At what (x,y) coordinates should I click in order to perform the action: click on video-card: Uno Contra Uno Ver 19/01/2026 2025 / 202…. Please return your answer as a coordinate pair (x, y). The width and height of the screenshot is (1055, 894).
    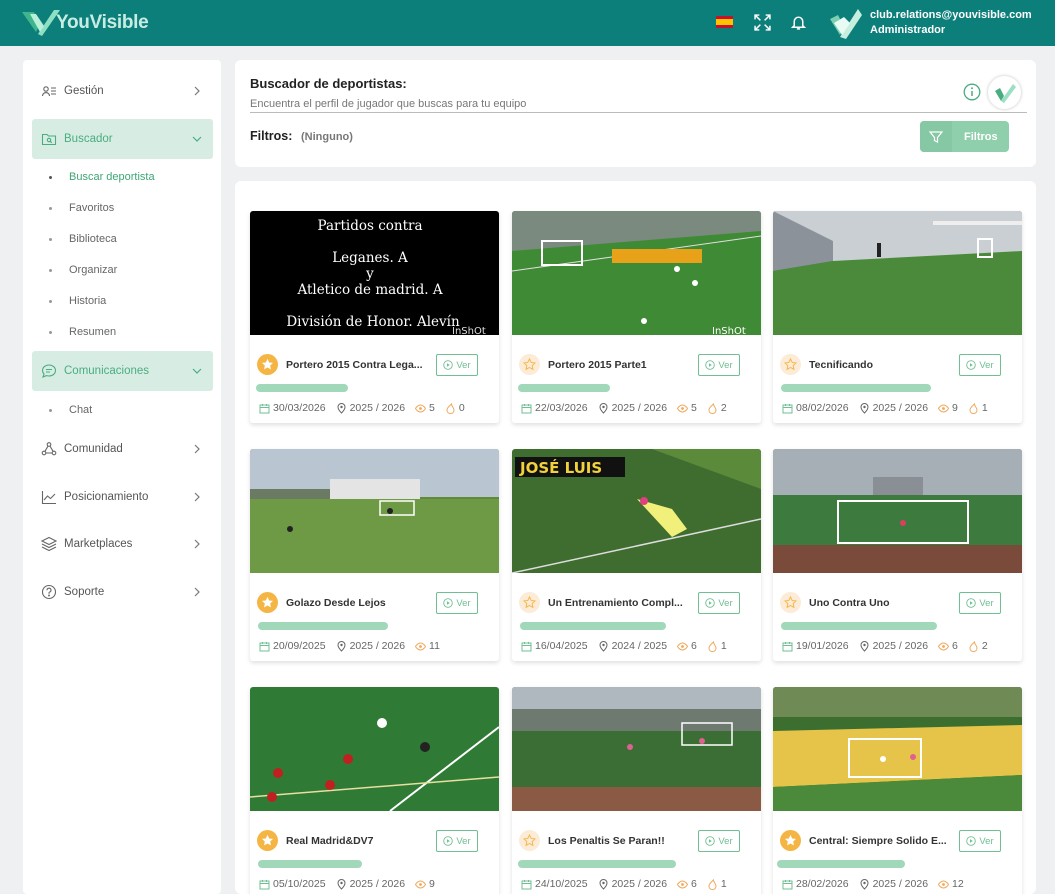
    Looking at the image, I should click on (897, 555).